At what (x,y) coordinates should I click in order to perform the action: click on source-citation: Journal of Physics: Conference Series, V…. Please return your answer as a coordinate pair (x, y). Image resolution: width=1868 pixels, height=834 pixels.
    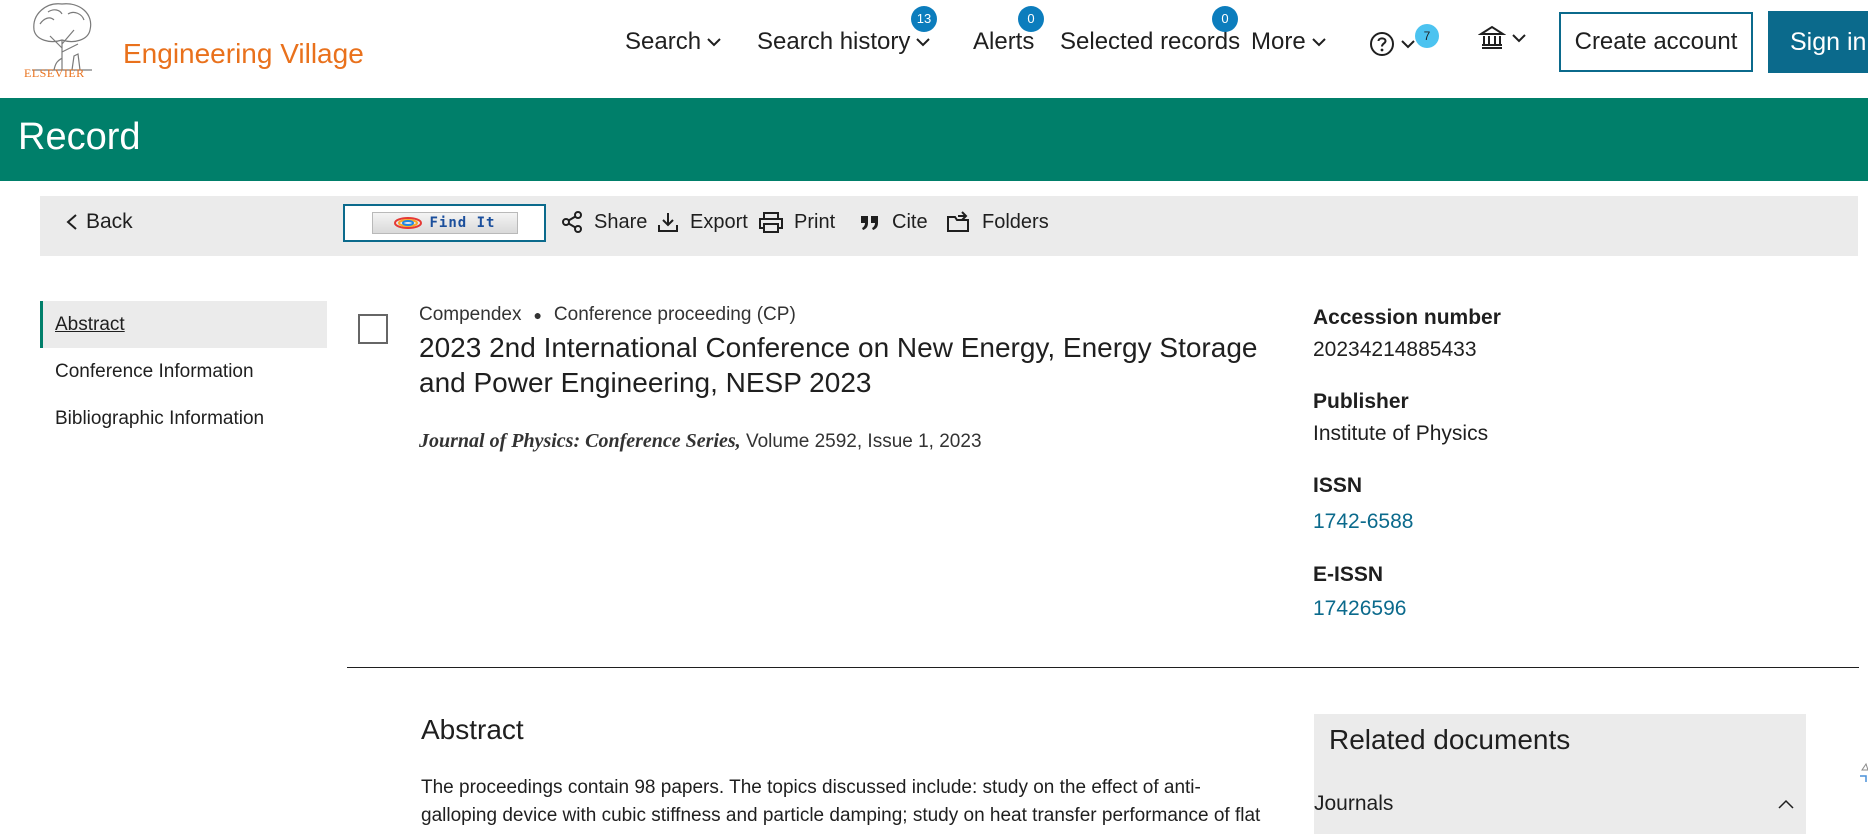
    Looking at the image, I should click on (700, 441).